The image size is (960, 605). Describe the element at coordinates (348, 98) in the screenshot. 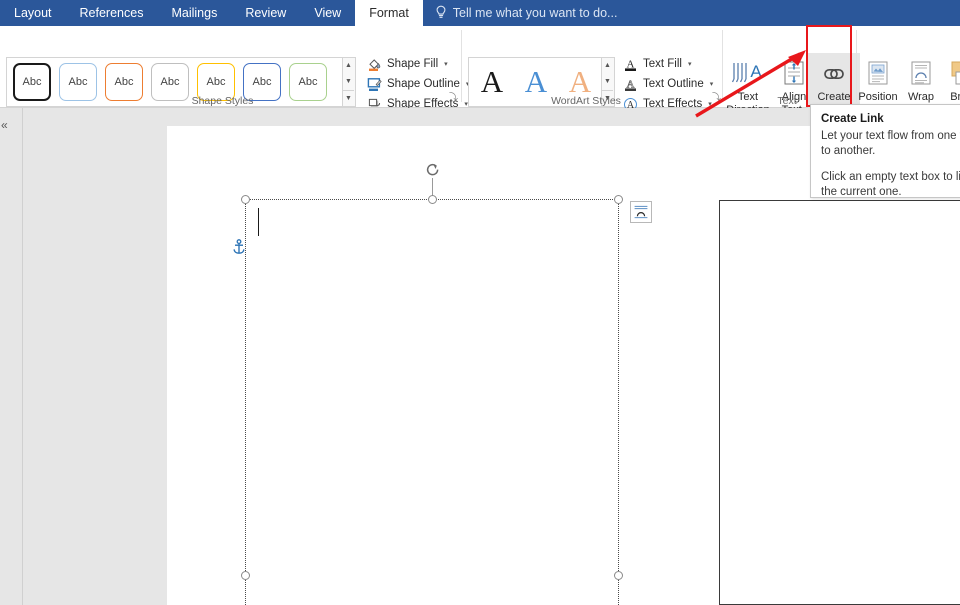

I see `gallery-more-button: ▼` at that location.